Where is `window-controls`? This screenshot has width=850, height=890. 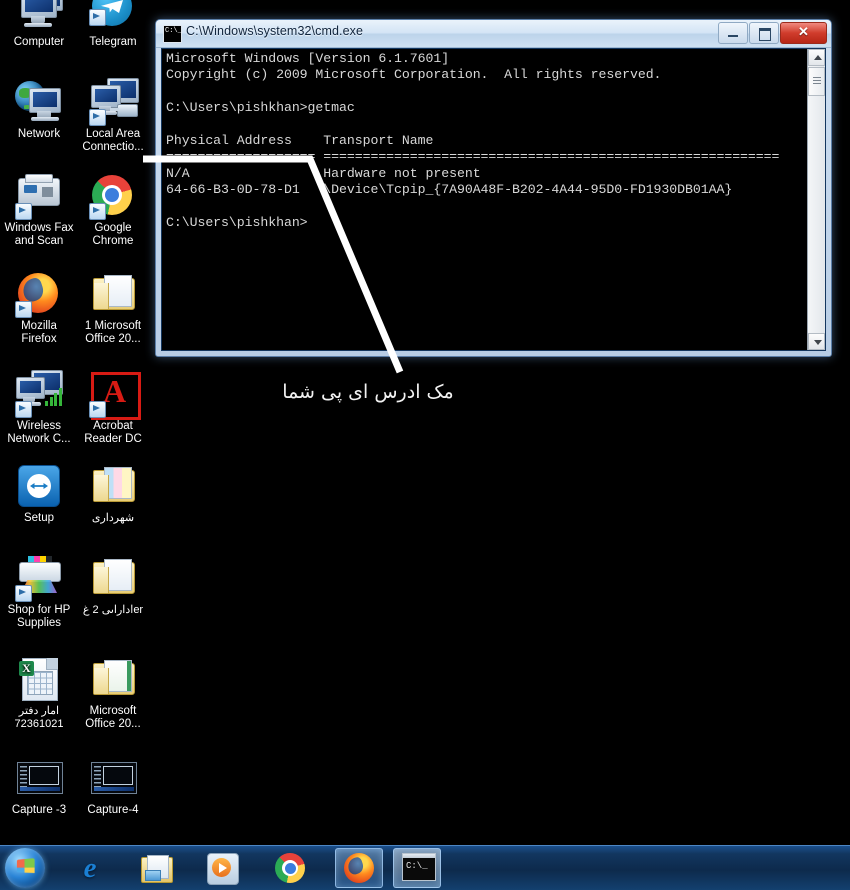 window-controls is located at coordinates (772, 33).